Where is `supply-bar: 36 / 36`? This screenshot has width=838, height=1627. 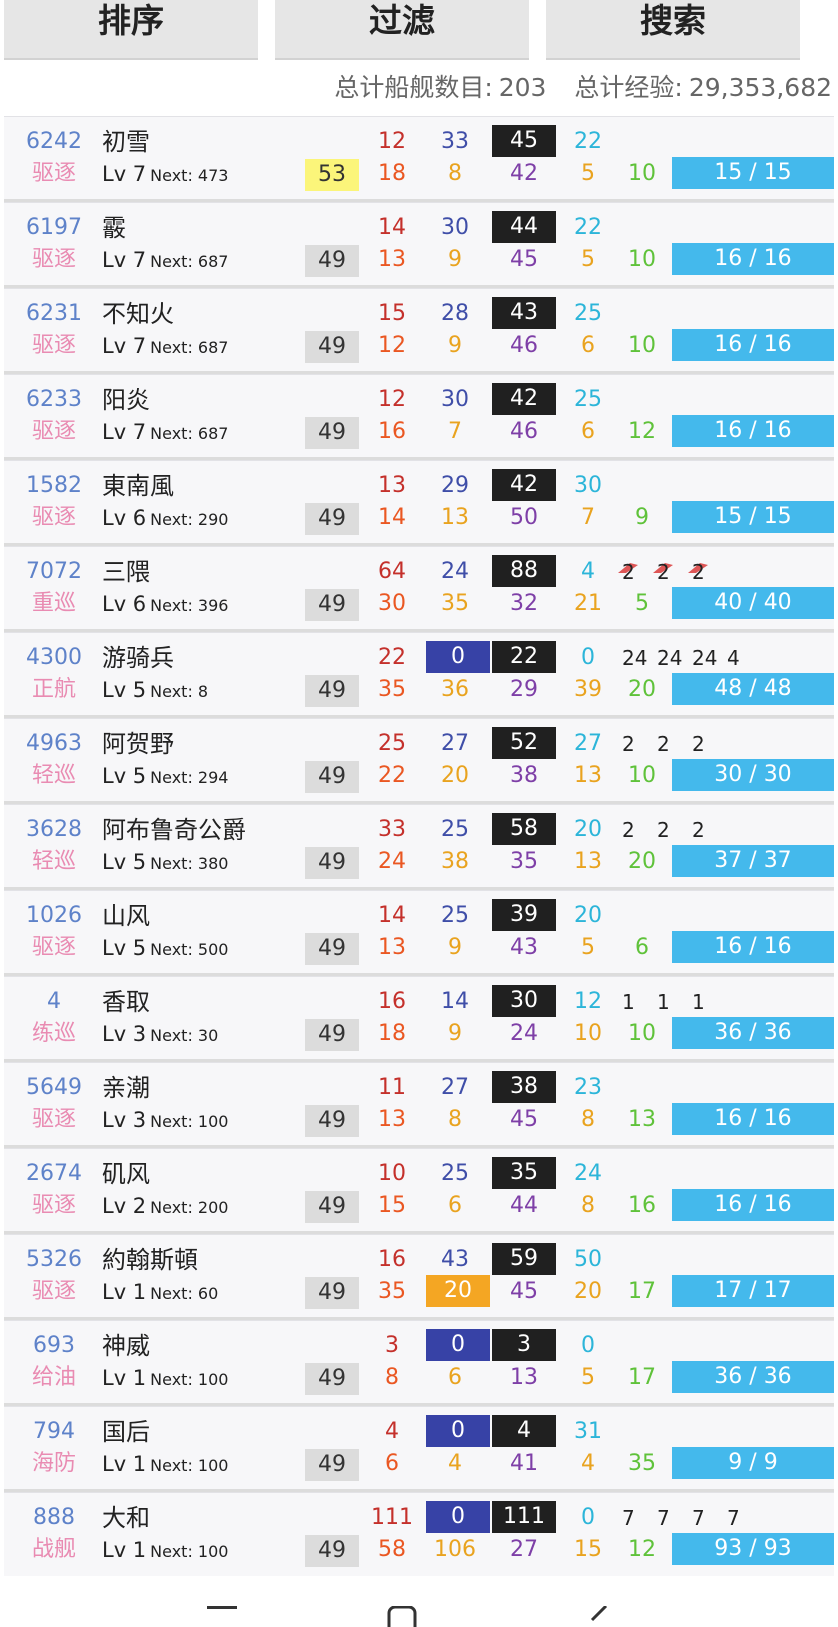 supply-bar: 36 / 36 is located at coordinates (753, 1377).